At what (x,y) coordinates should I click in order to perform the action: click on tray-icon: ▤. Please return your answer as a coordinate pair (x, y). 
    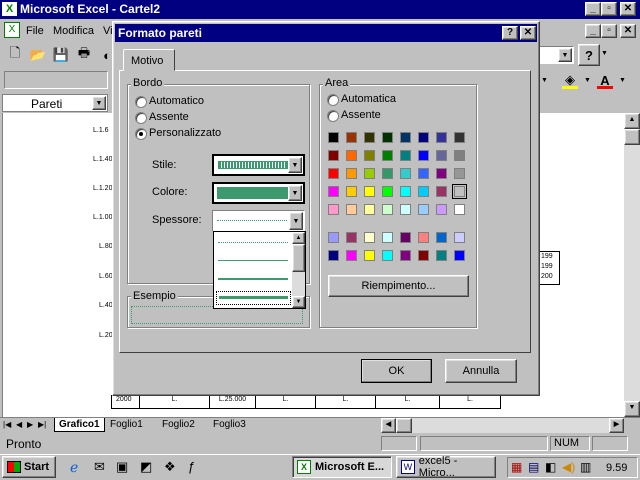
    Looking at the image, I should click on (533, 467).